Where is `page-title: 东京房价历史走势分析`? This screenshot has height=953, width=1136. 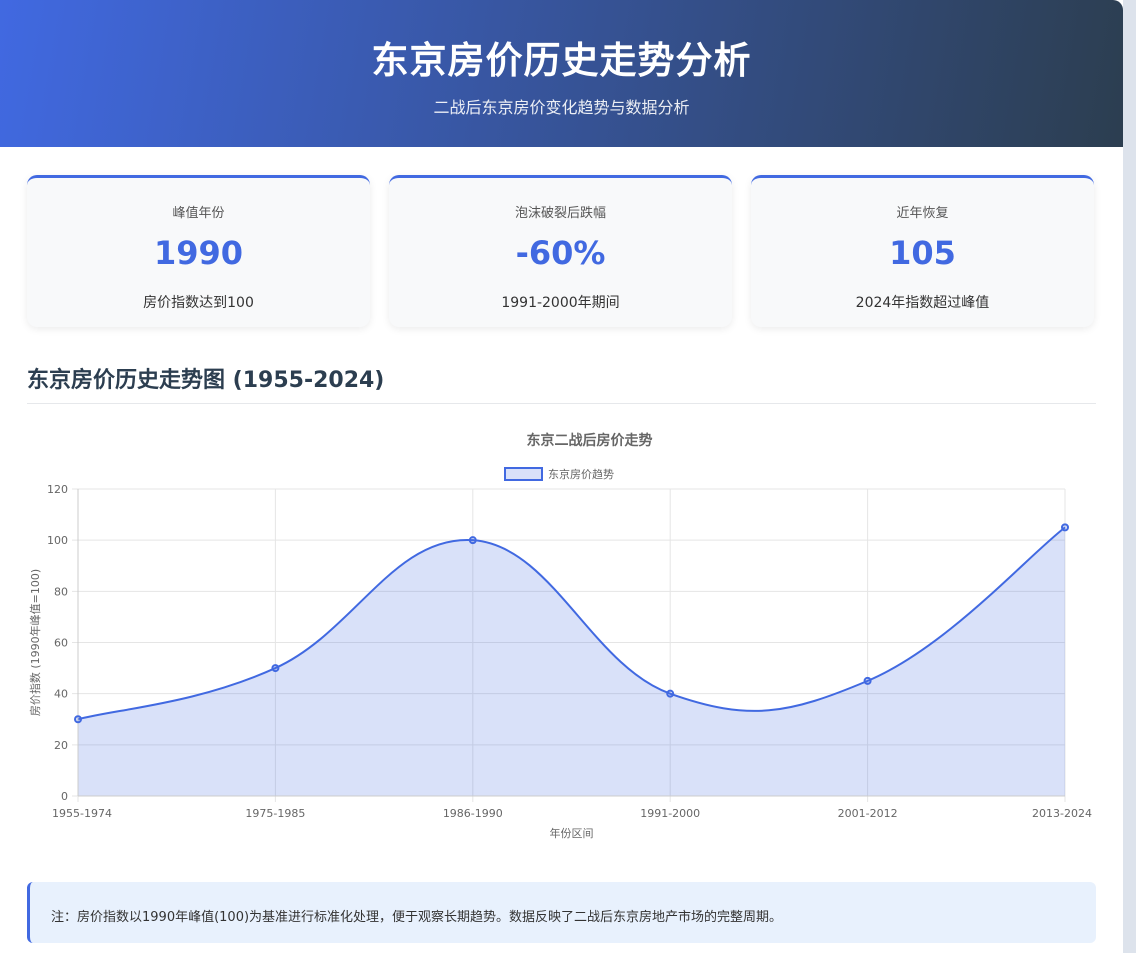
page-title: 东京房价历史走势分析 is located at coordinates (561, 60).